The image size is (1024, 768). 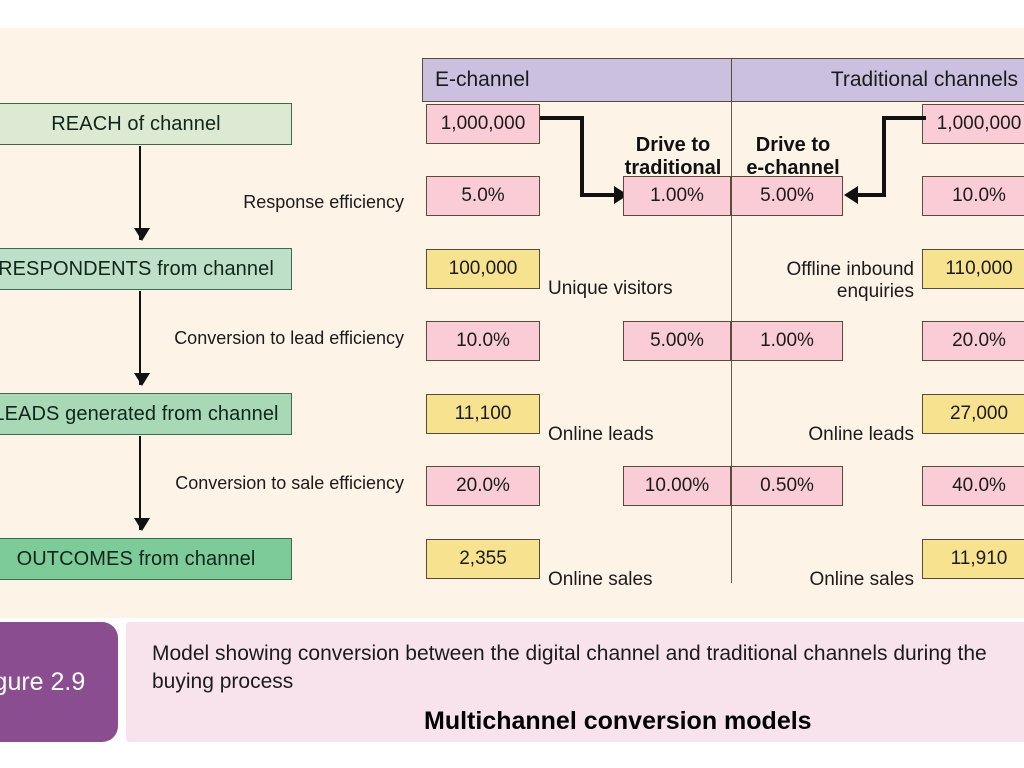 I want to click on value-cross-drive-e-channel-lead: 1.00%, so click(x=787, y=341).